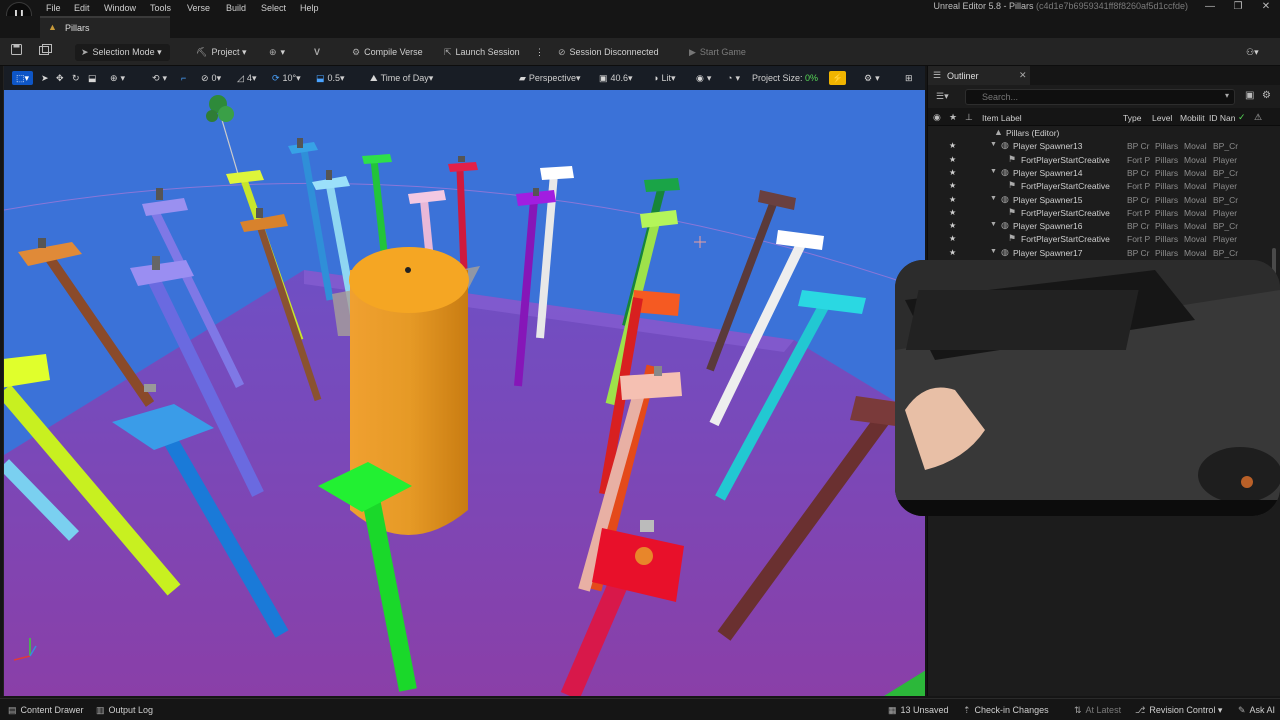 Image resolution: width=1280 pixels, height=720 pixels. What do you see at coordinates (703, 78) in the screenshot?
I see `show-flags-dropdown: ◉ ▾` at bounding box center [703, 78].